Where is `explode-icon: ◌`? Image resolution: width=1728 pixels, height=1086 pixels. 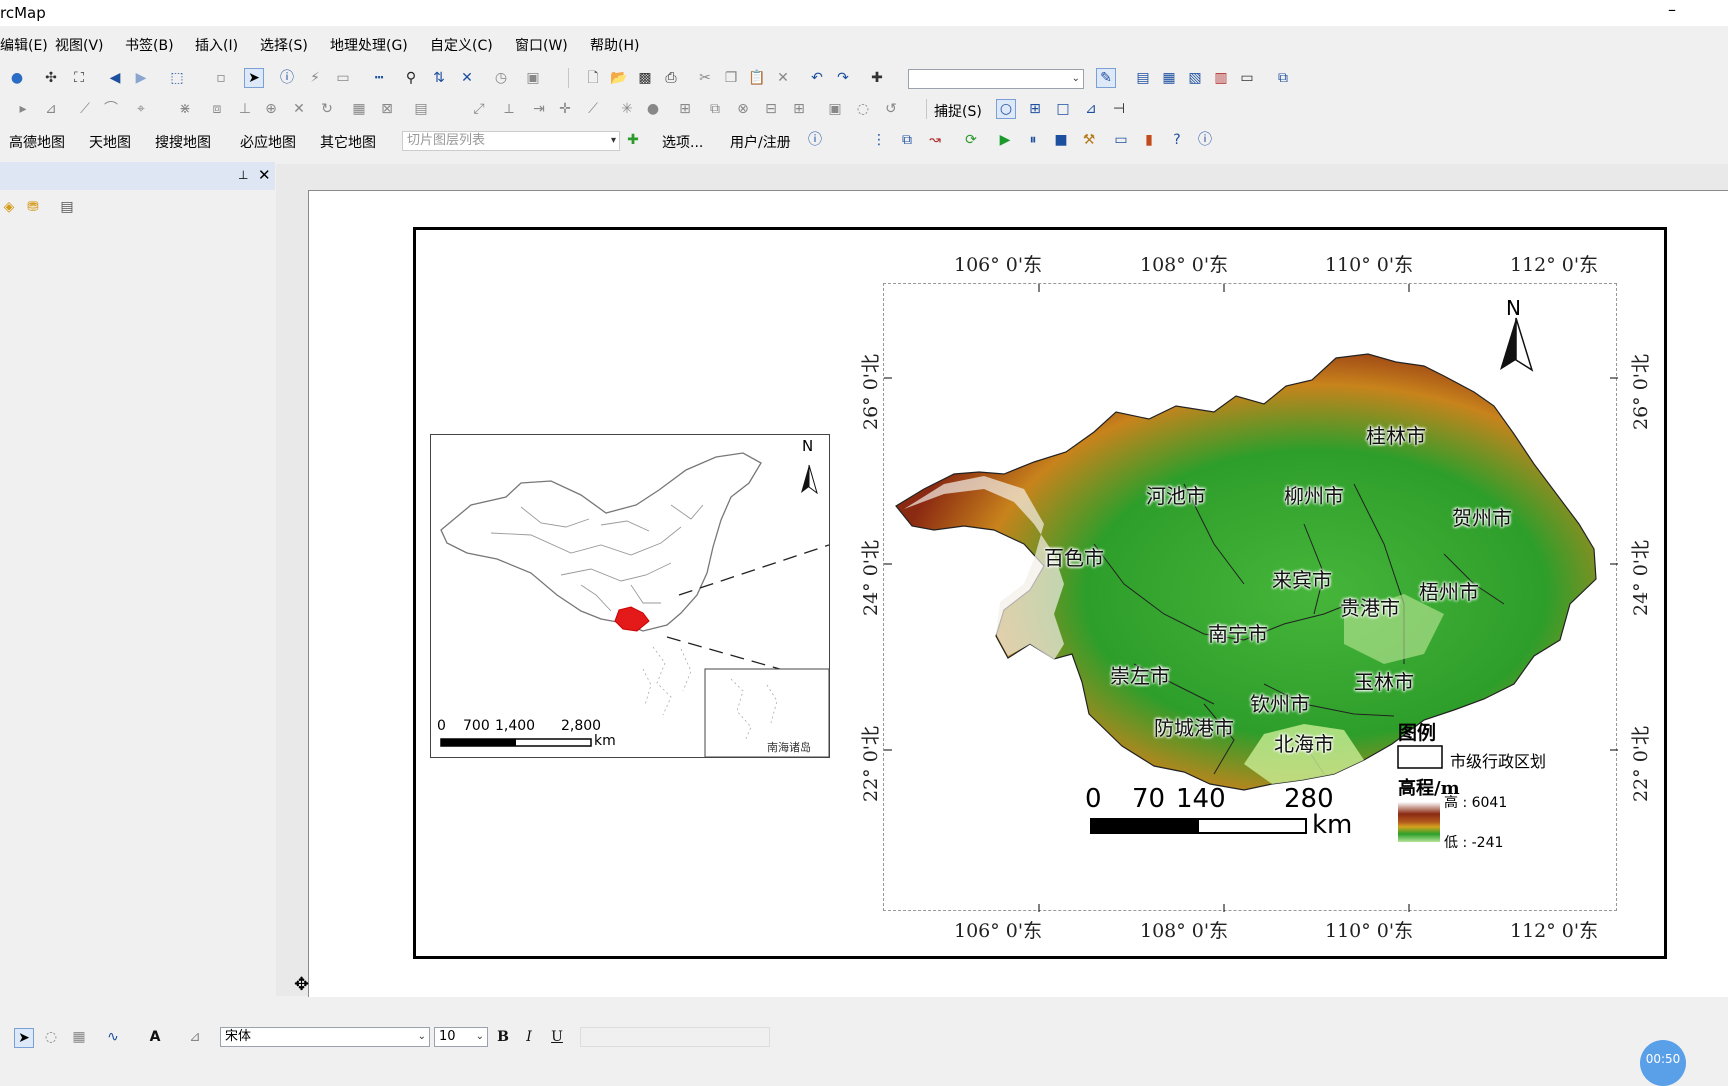 explode-icon: ◌ is located at coordinates (863, 109).